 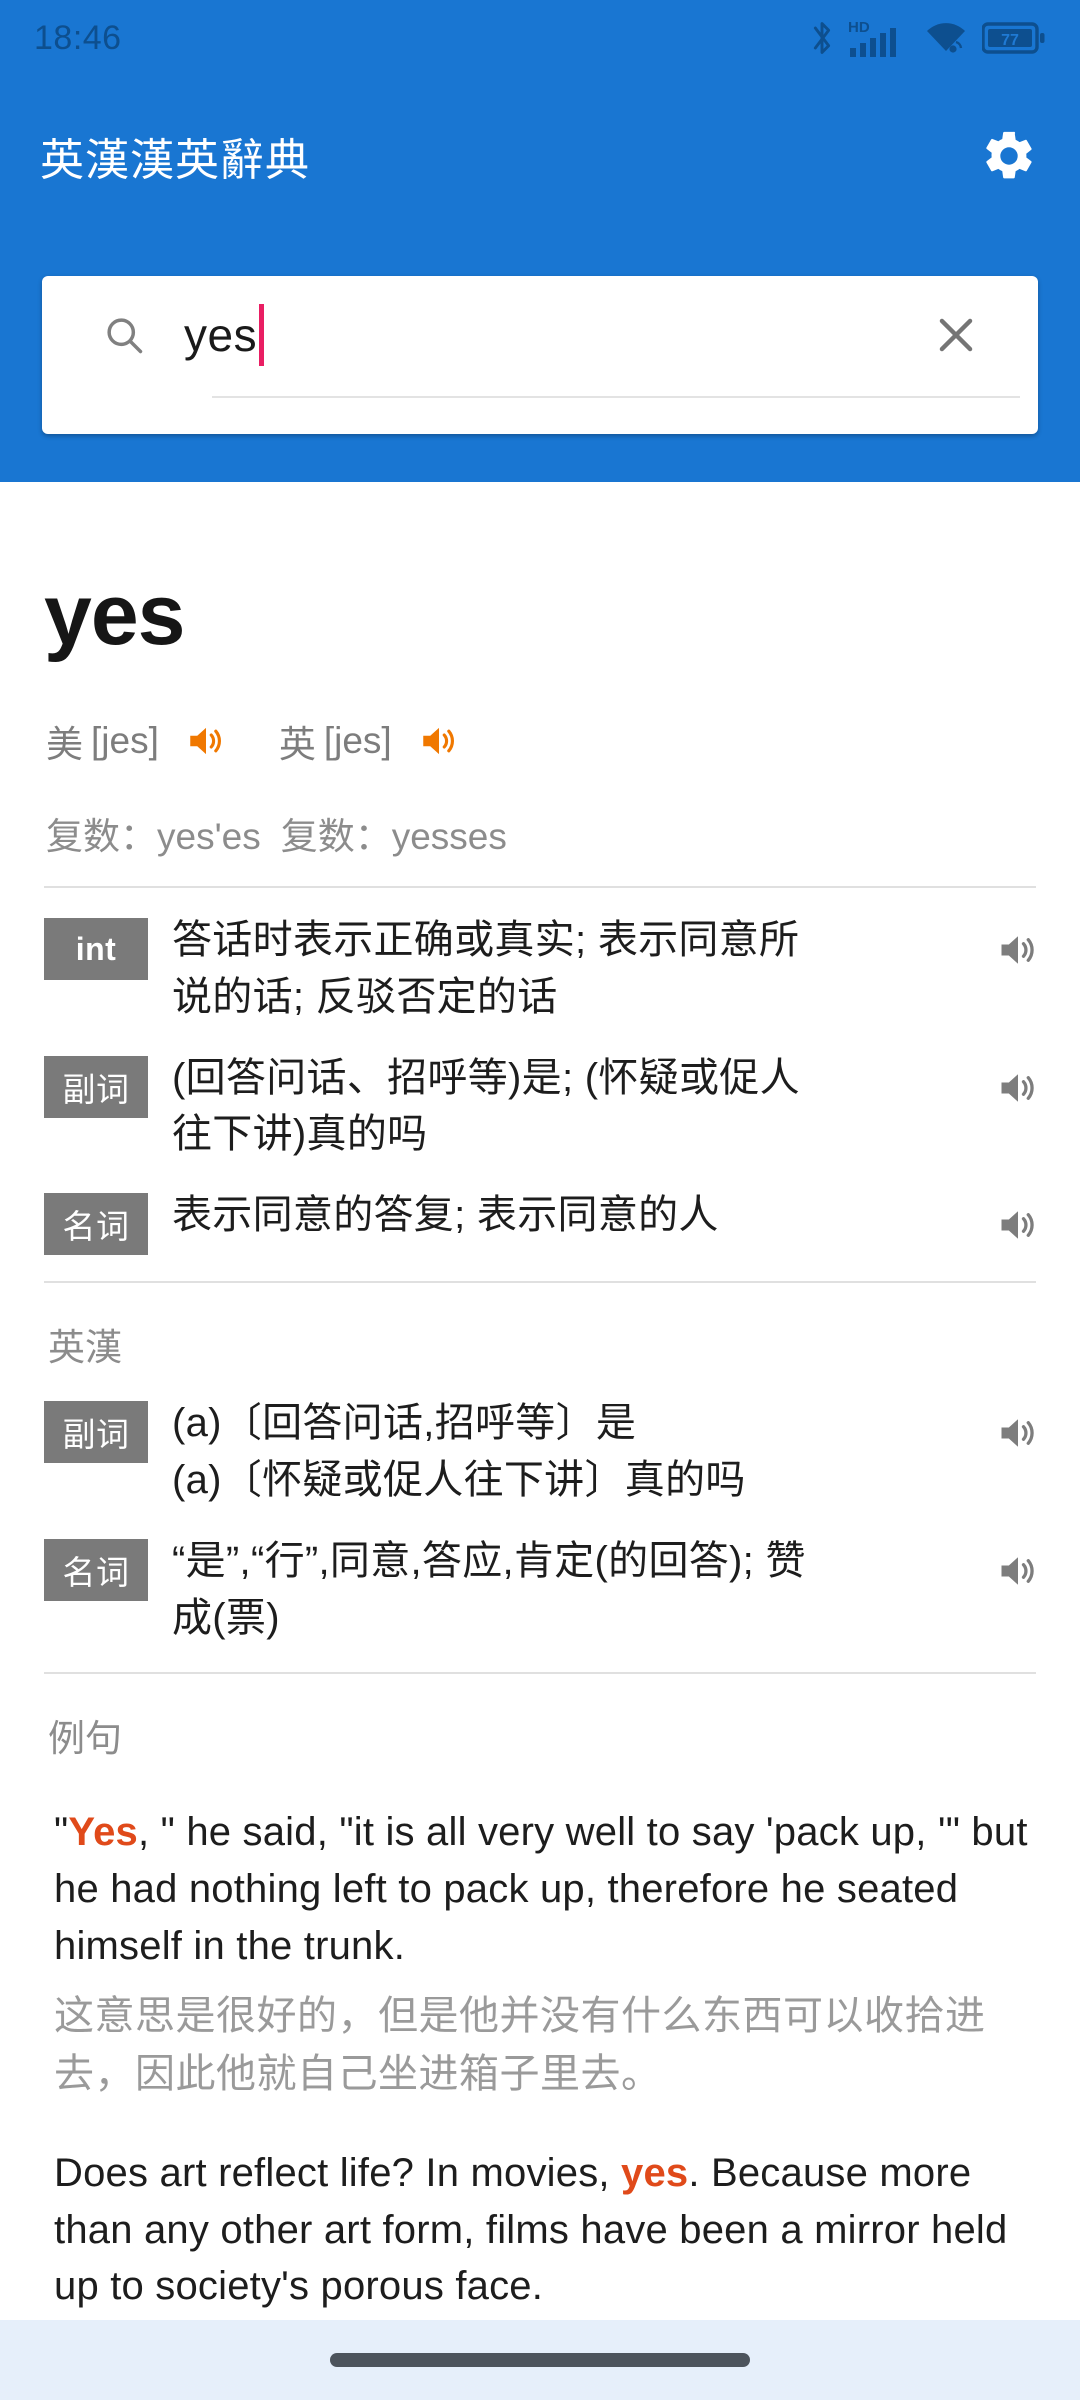 I want to click on settings-button, so click(x=1009, y=156).